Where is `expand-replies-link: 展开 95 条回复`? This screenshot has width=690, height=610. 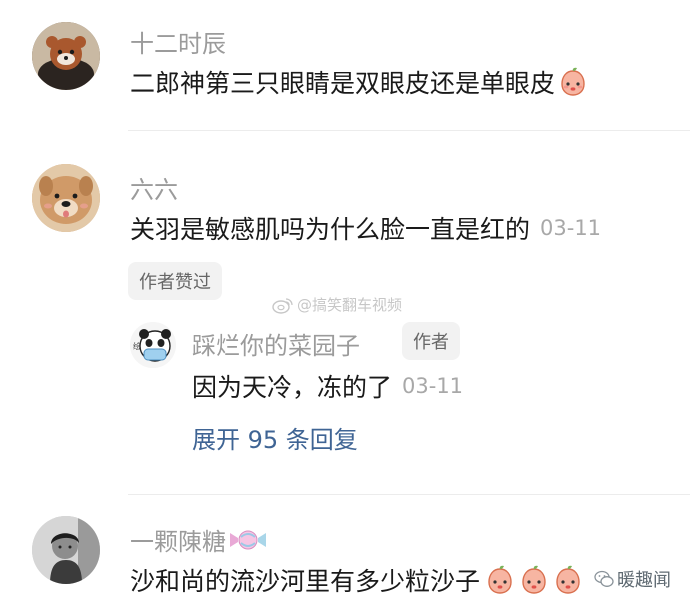
expand-replies-link: 展开 95 条回复 is located at coordinates (275, 437).